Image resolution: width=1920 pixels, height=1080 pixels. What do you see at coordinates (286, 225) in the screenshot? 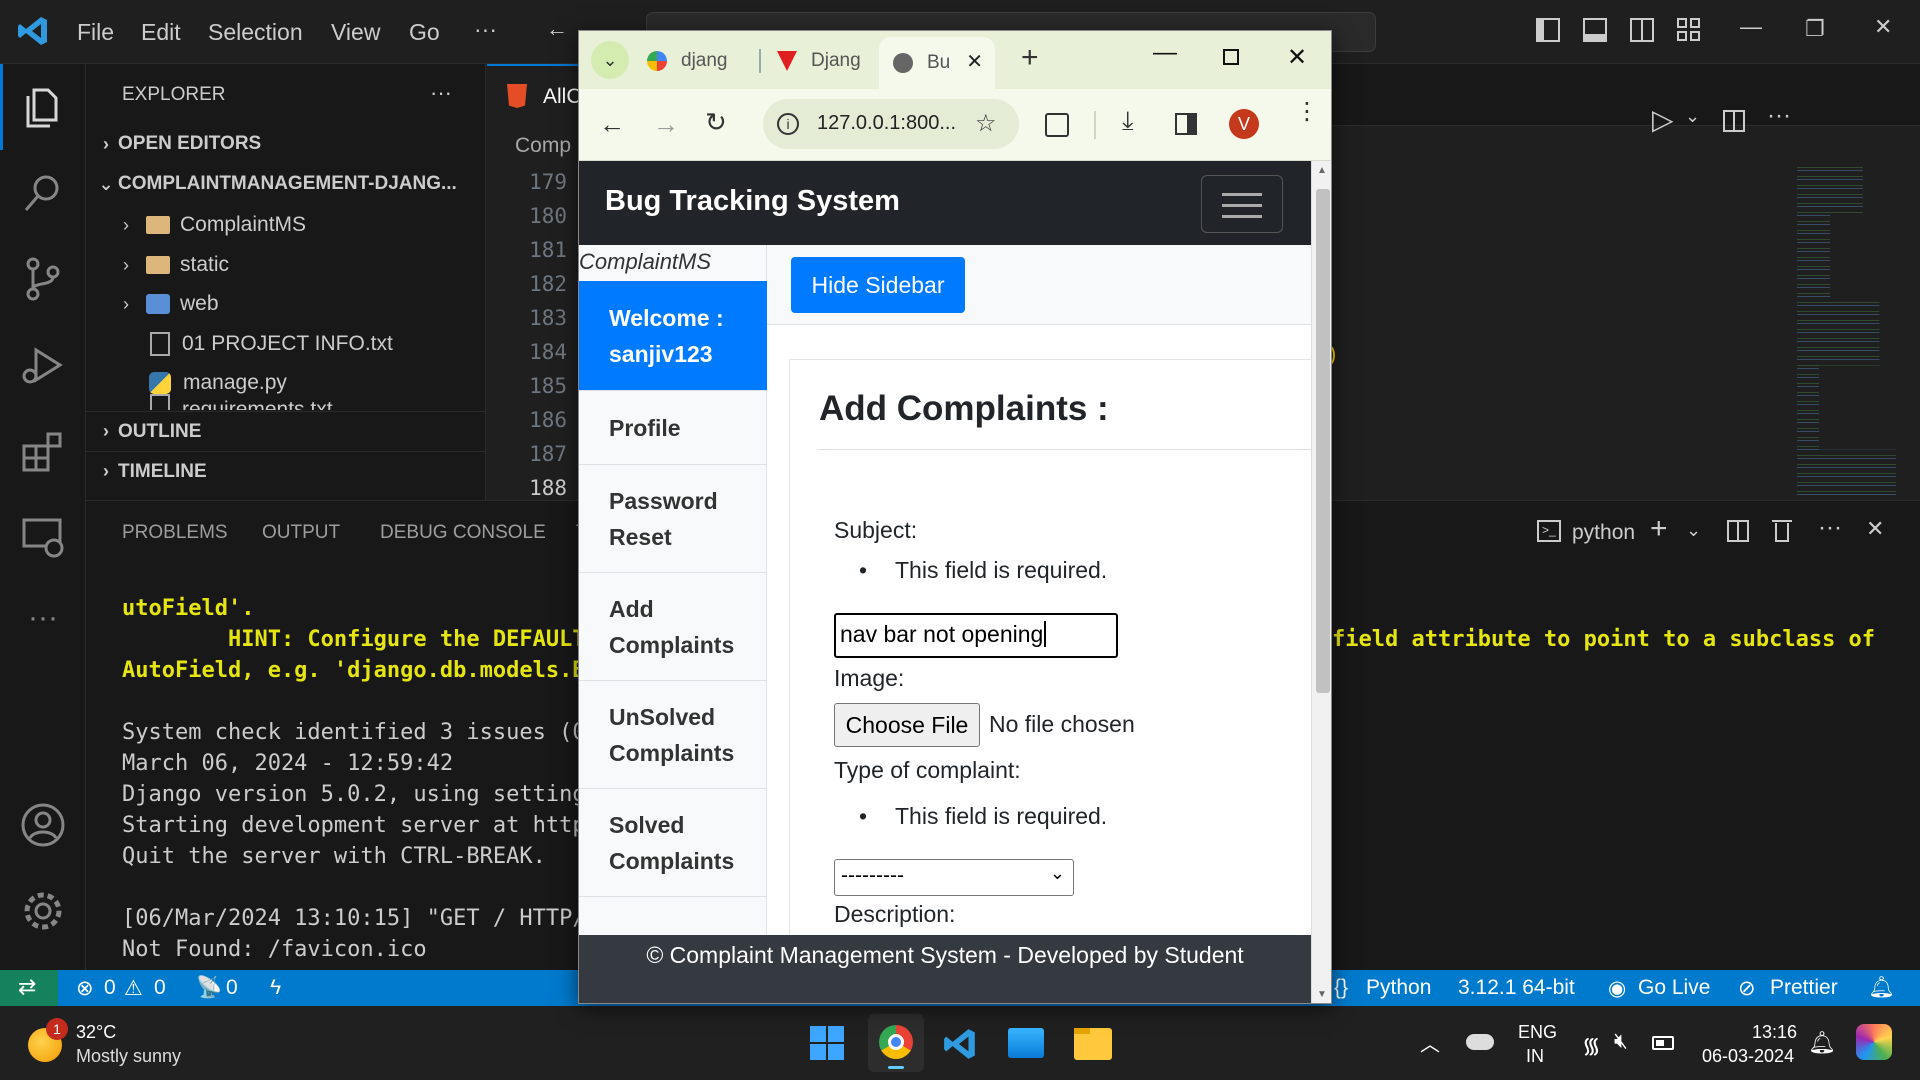
I see `tree-item-complaintms: › ComplaintMS` at bounding box center [286, 225].